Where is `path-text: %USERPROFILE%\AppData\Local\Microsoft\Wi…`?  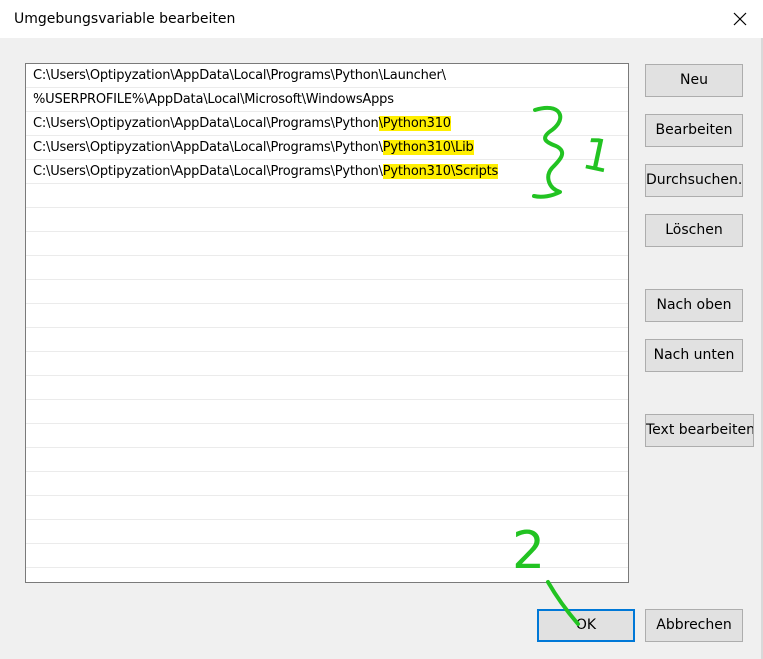 path-text: %USERPROFILE%\AppData\Local\Microsoft\Wi… is located at coordinates (213, 99).